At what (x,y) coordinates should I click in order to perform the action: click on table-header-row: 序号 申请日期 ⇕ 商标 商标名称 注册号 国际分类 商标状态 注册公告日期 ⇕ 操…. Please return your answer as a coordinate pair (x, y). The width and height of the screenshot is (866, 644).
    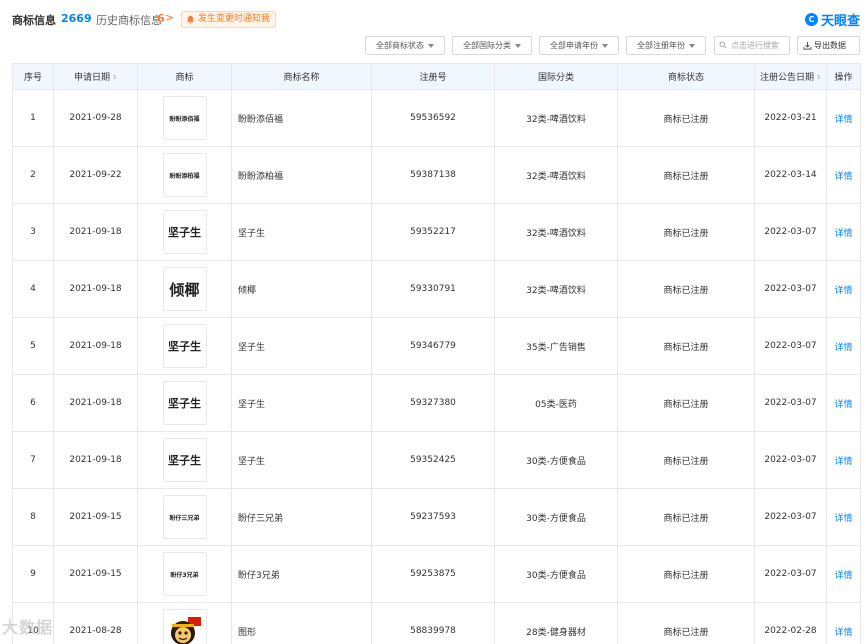
    Looking at the image, I should click on (436, 76).